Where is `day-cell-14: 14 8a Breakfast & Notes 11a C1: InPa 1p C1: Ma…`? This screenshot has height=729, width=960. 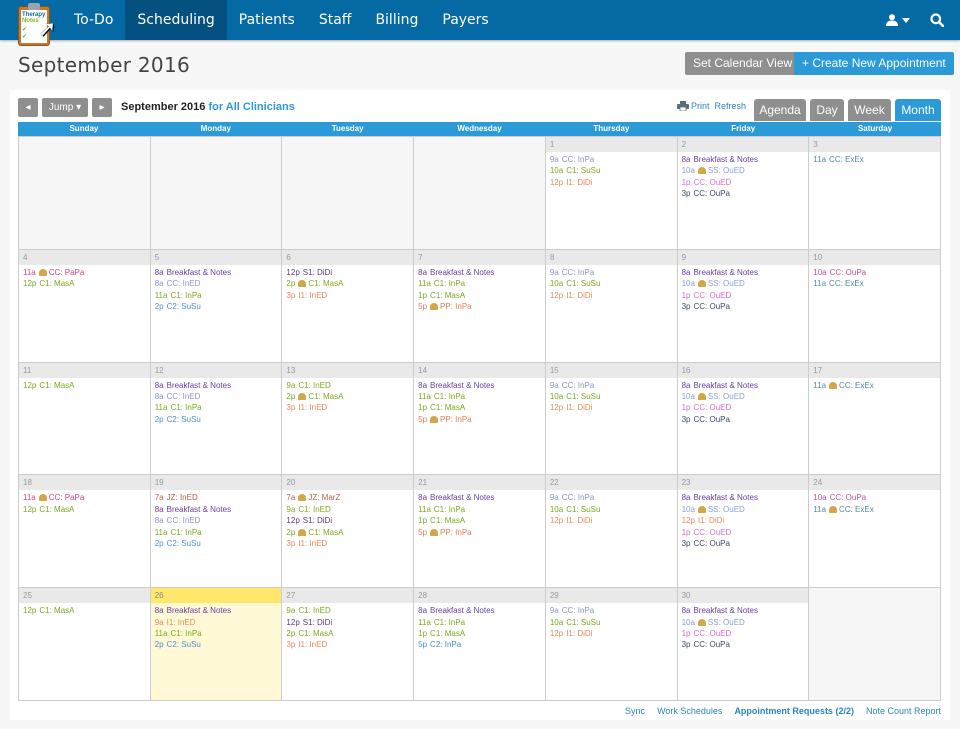 day-cell-14: 14 8a Breakfast & Notes 11a C1: InPa 1p C1: Ma… is located at coordinates (480, 418).